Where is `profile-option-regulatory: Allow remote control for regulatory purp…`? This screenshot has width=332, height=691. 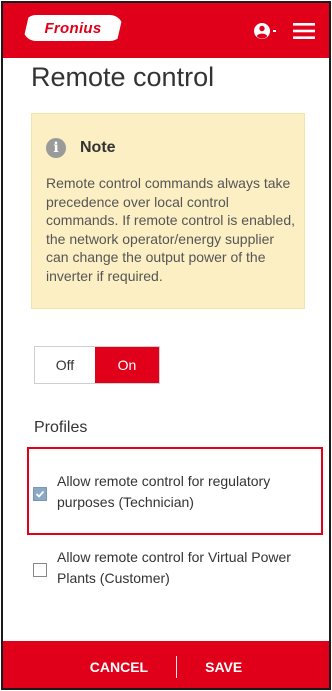 profile-option-regulatory: Allow remote control for regulatory purp… is located at coordinates (178, 492).